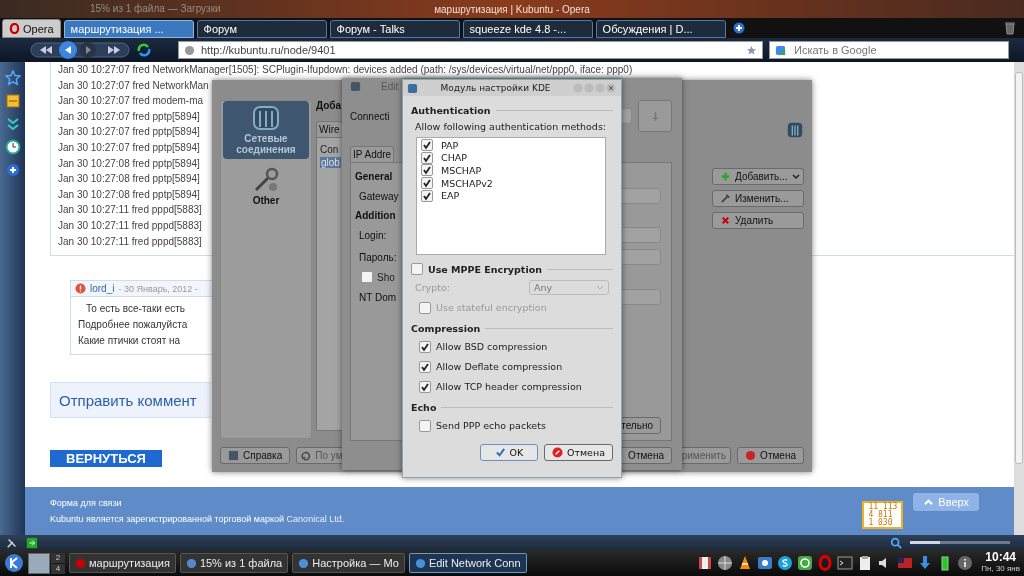 This screenshot has width=1024, height=576. Describe the element at coordinates (454, 158) in the screenshot. I see `method-label: CHAP` at that location.